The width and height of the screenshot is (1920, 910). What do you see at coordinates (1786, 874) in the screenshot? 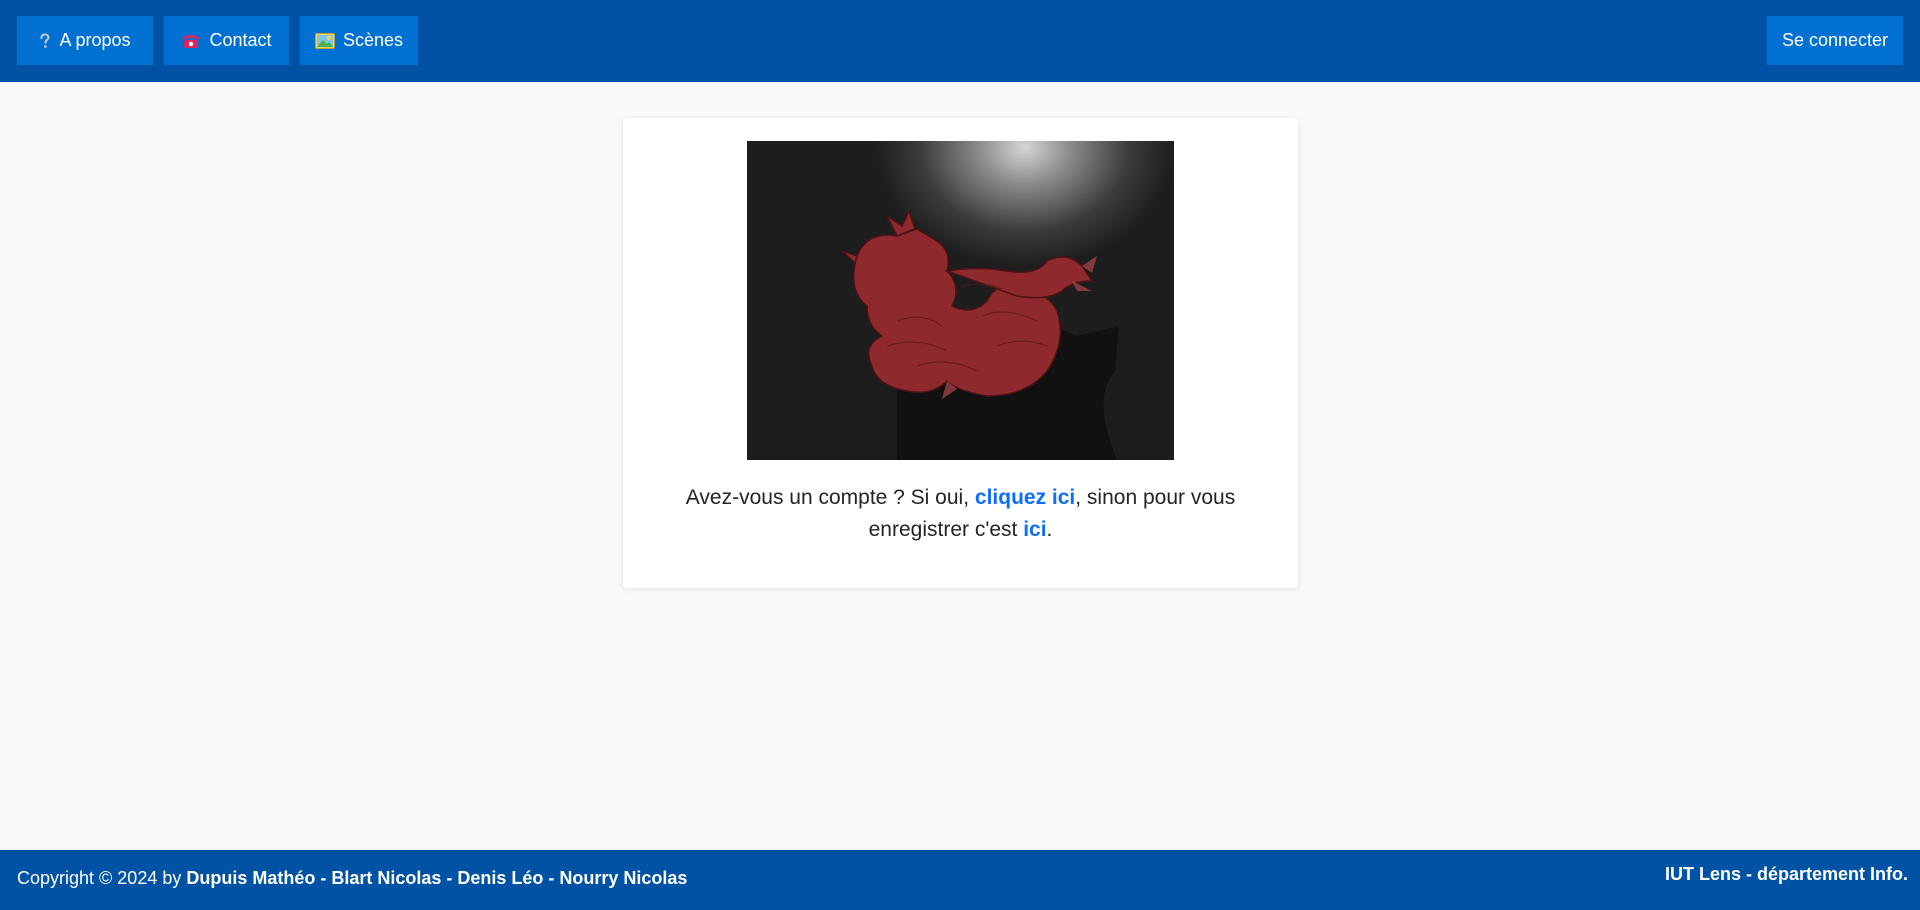
I see `institution: IUT Lens - département Info.` at bounding box center [1786, 874].